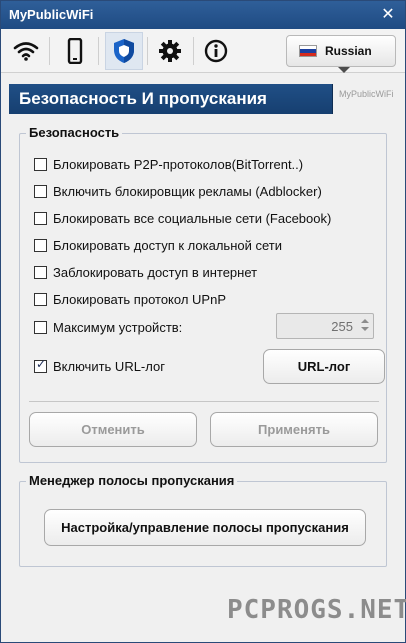 The width and height of the screenshot is (406, 643). What do you see at coordinates (325, 326) in the screenshot?
I see `max-devices-spinner: 255` at bounding box center [325, 326].